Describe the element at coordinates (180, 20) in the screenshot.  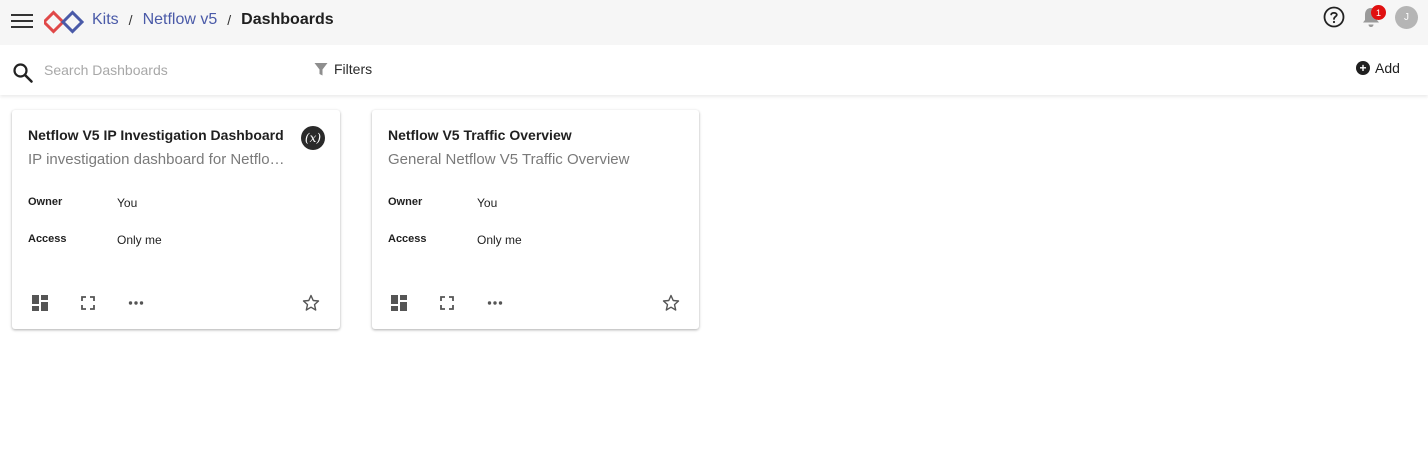
I see `breadcrumb-netflow-link: Netflow v5` at that location.